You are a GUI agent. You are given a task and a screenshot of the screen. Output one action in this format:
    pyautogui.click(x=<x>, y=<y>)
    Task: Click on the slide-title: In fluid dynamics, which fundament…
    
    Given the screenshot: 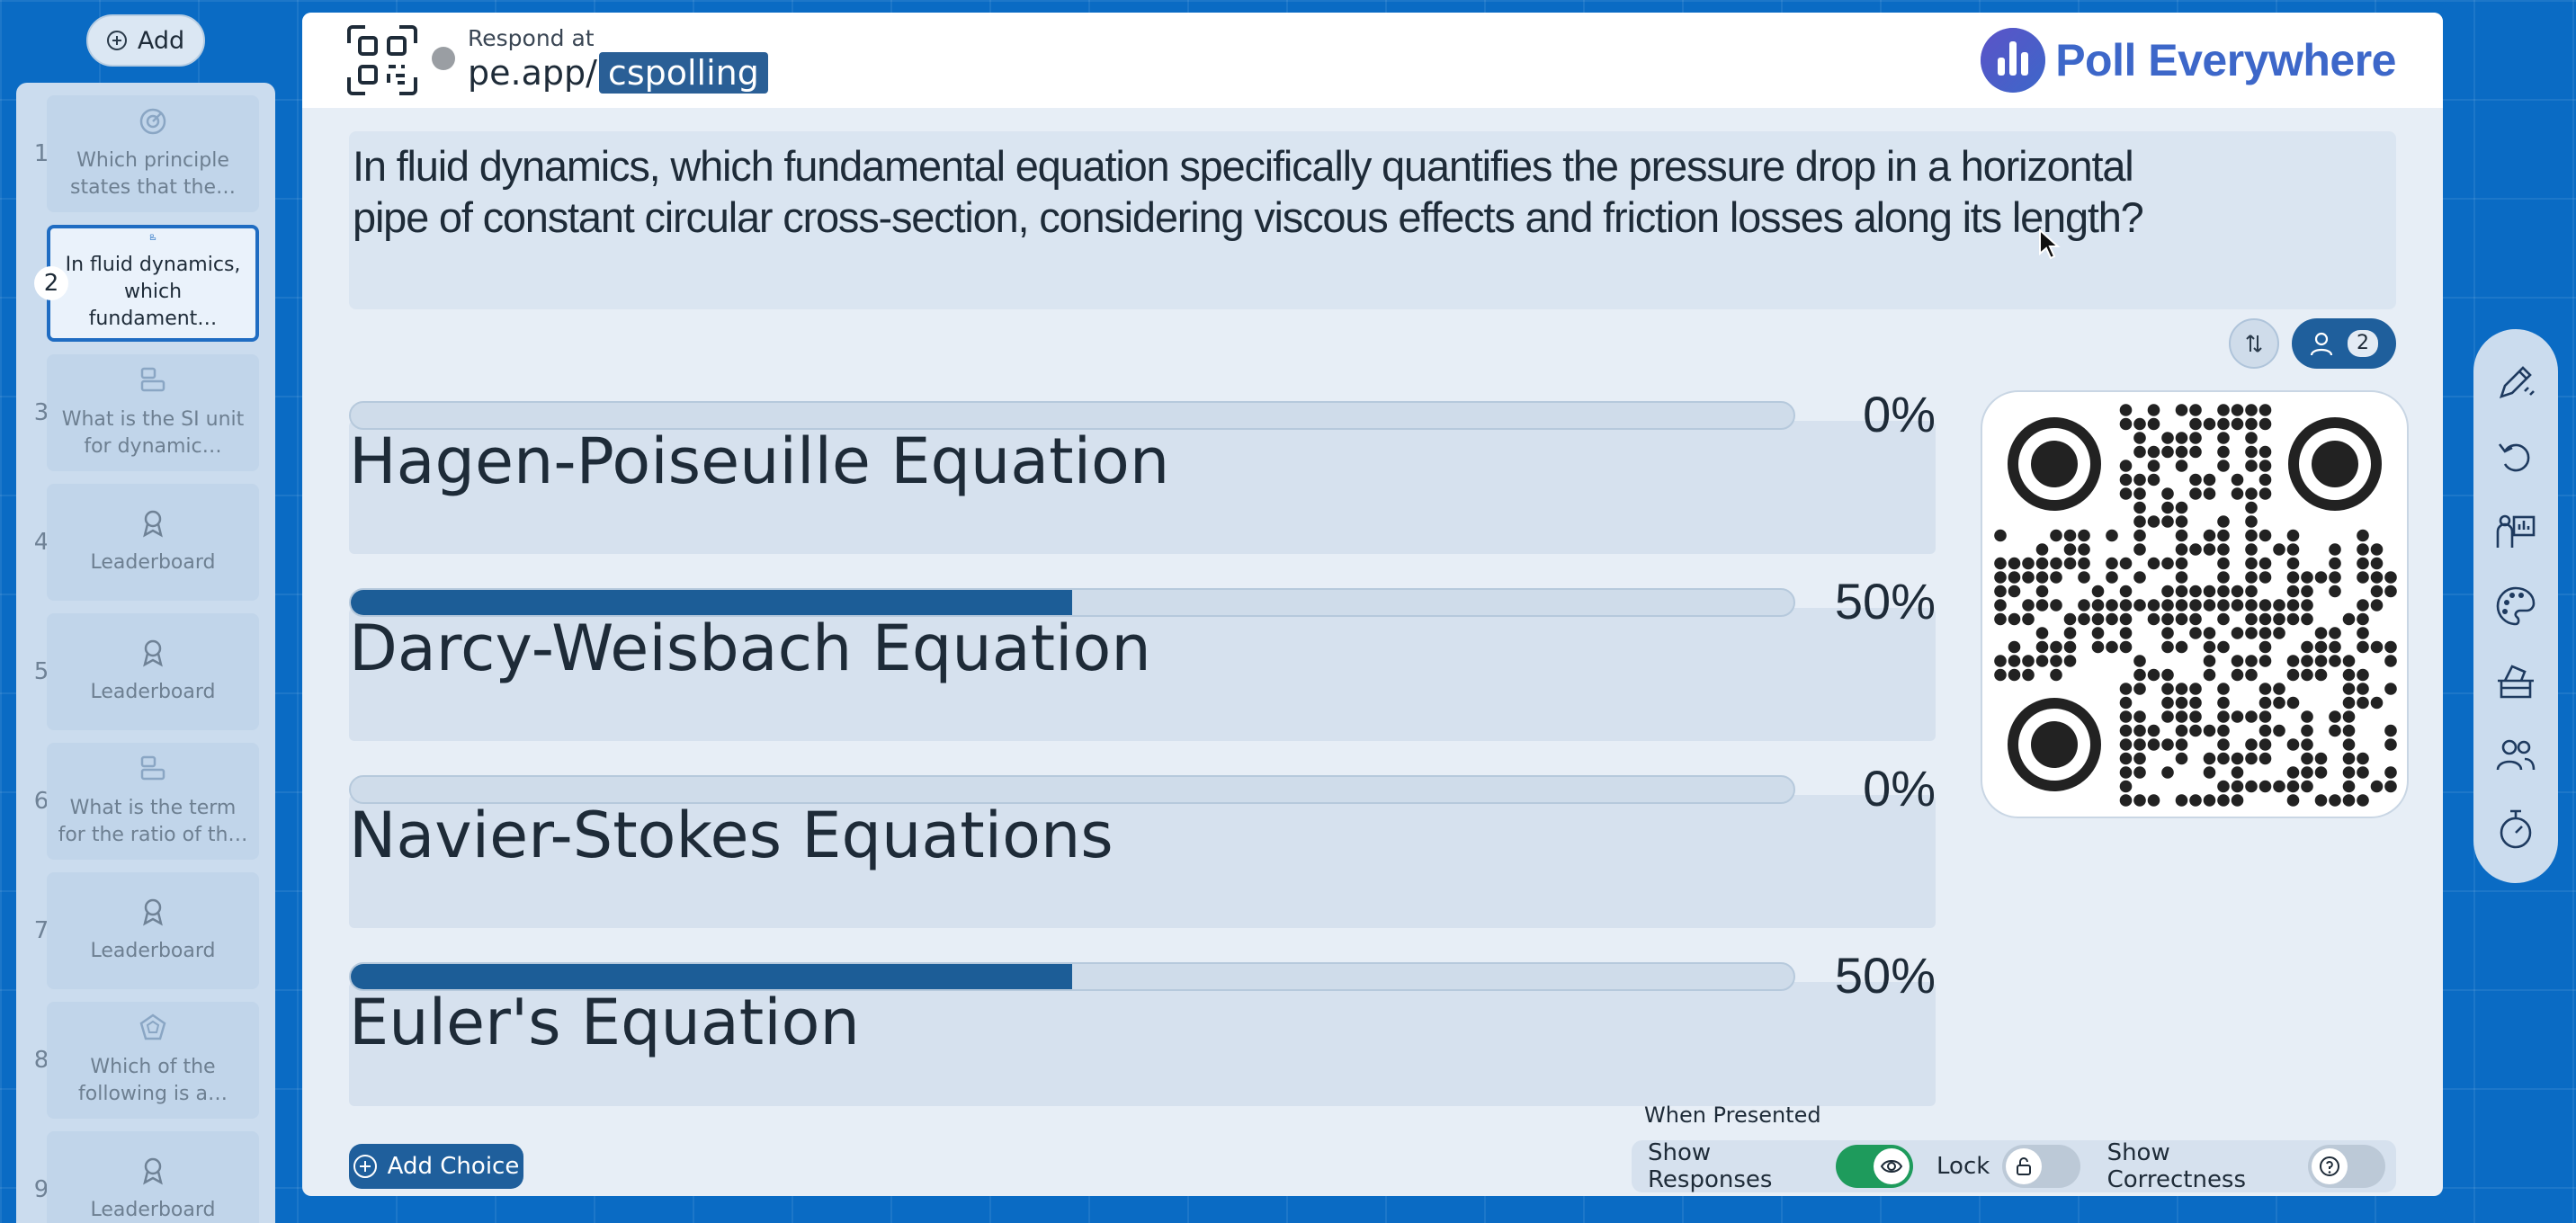 What is the action you would take?
    pyautogui.click(x=153, y=292)
    